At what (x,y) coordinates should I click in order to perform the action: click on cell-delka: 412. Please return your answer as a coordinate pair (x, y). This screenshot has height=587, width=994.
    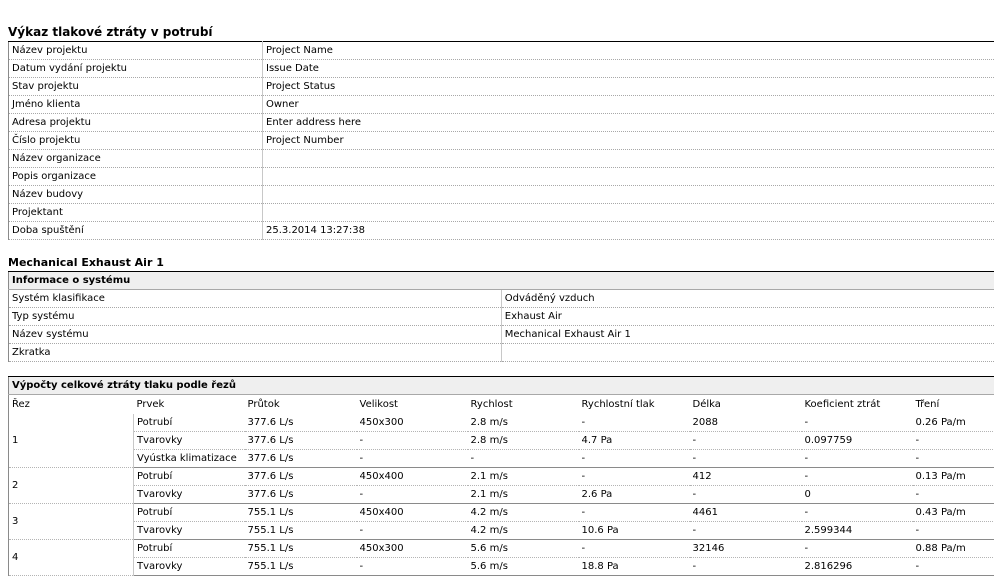
    Looking at the image, I should click on (745, 476).